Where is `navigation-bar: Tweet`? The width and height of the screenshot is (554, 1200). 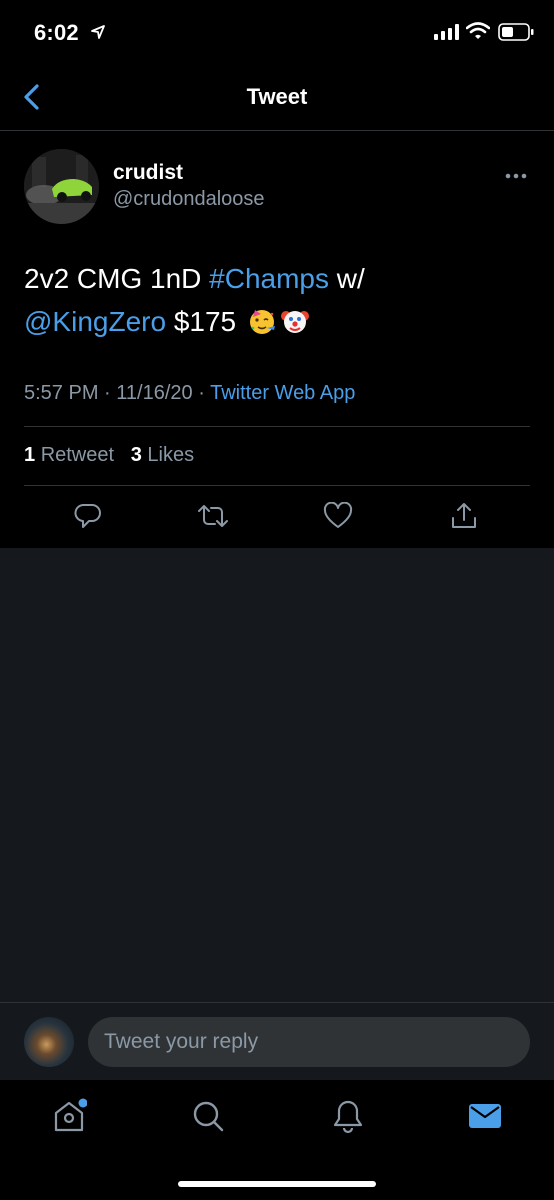
navigation-bar: Tweet is located at coordinates (277, 97).